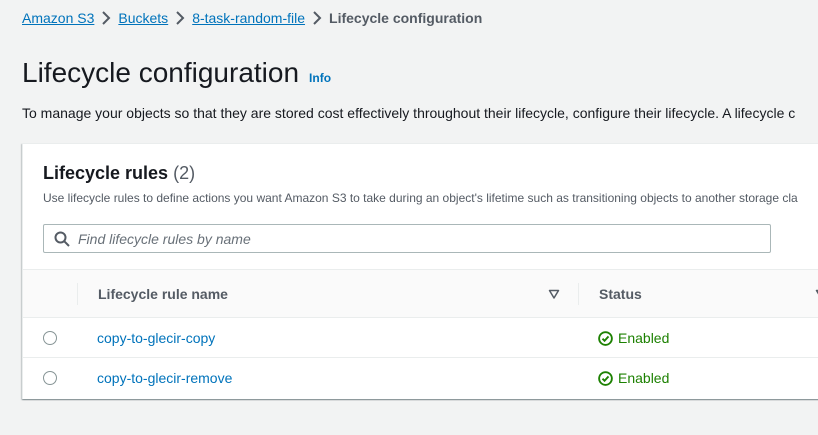 The height and width of the screenshot is (435, 818). I want to click on search-box, so click(407, 238).